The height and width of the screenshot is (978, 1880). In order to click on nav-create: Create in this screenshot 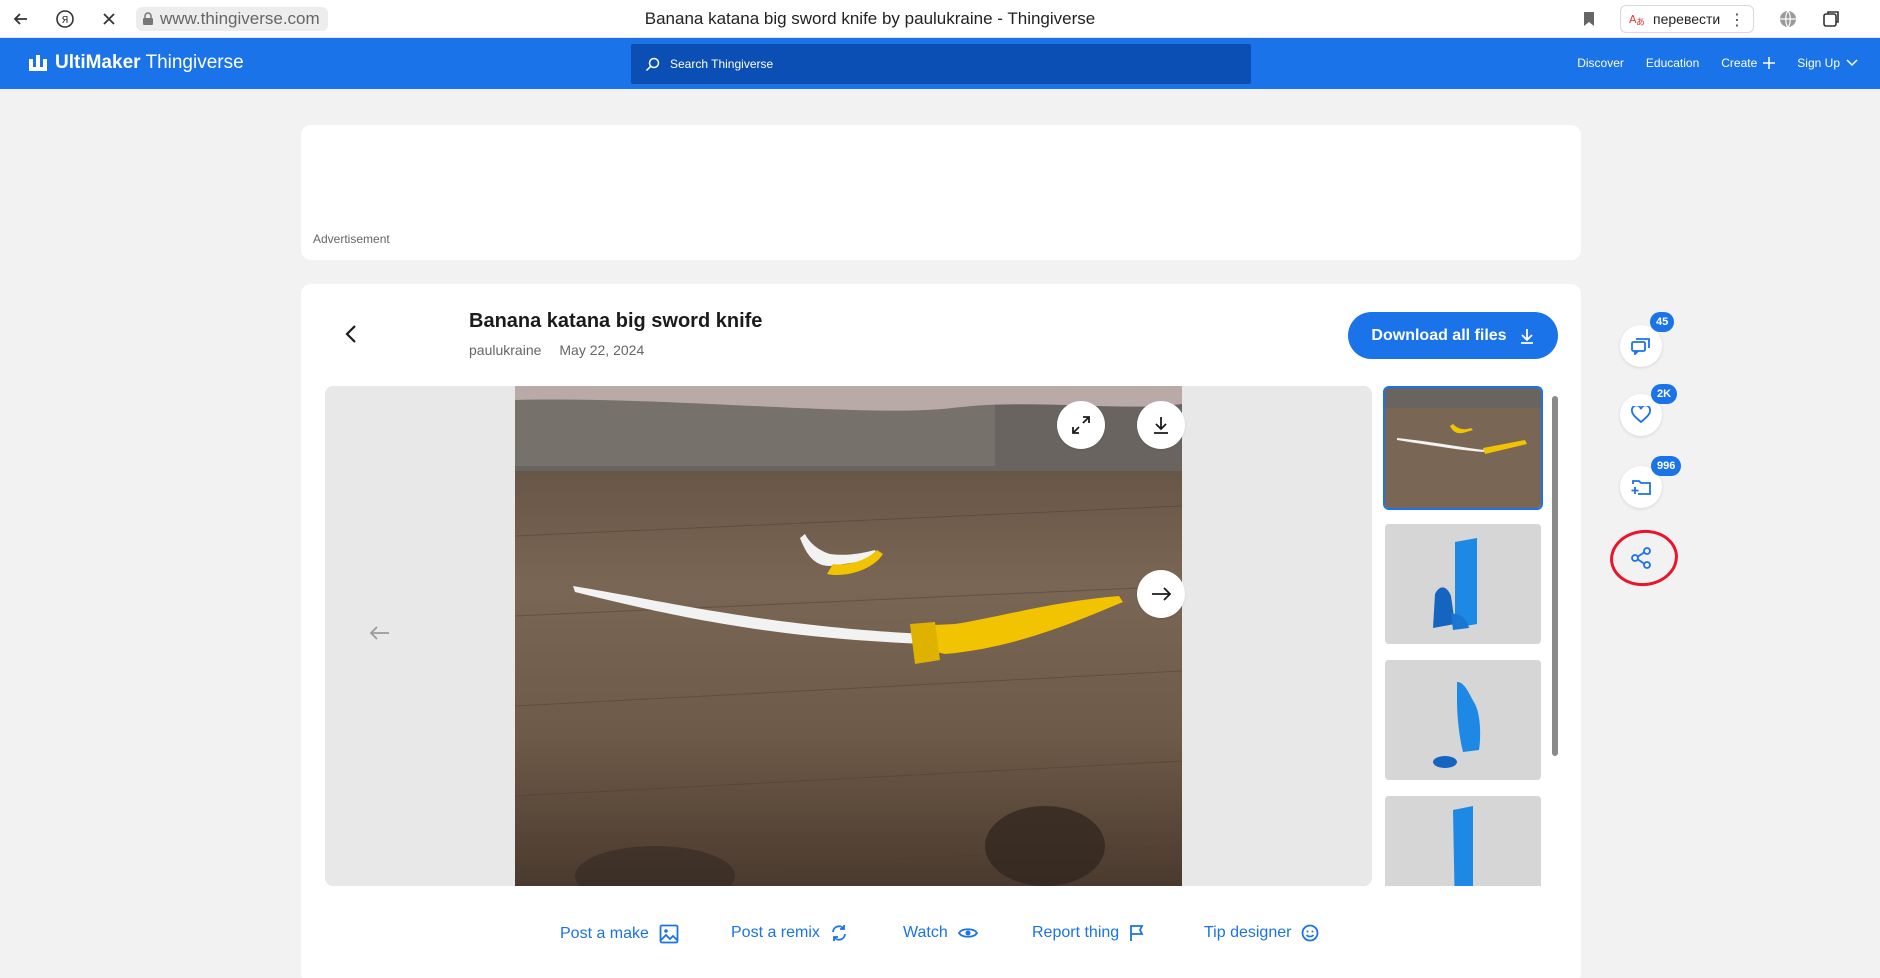, I will do `click(1748, 63)`.